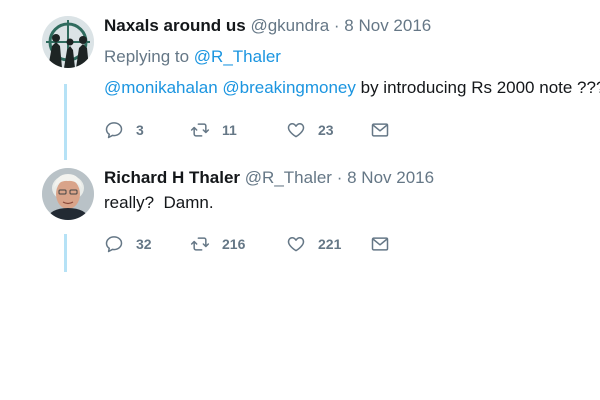 The width and height of the screenshot is (600, 400). I want to click on replying-to-line: Replying to @R_Thaler, so click(192, 57).